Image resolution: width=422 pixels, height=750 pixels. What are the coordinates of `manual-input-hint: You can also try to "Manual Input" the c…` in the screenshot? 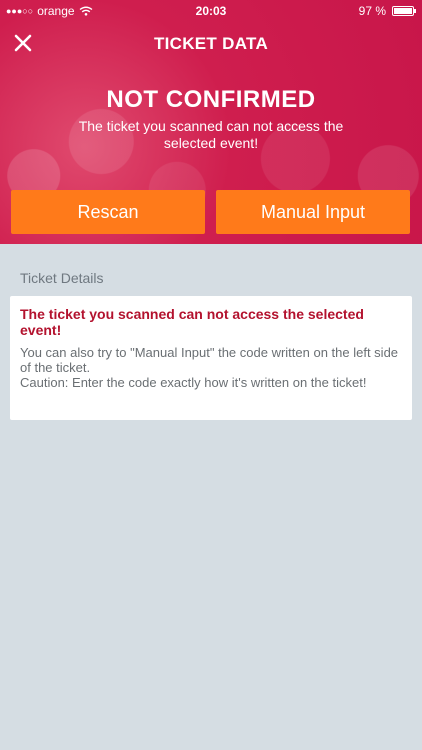 It's located at (209, 360).